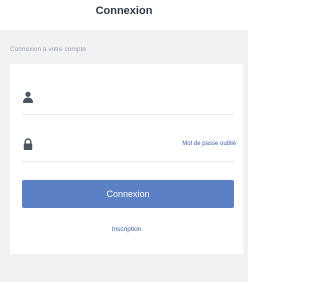  Describe the element at coordinates (129, 144) in the screenshot. I see `password-field: Mot de passe oublié` at that location.